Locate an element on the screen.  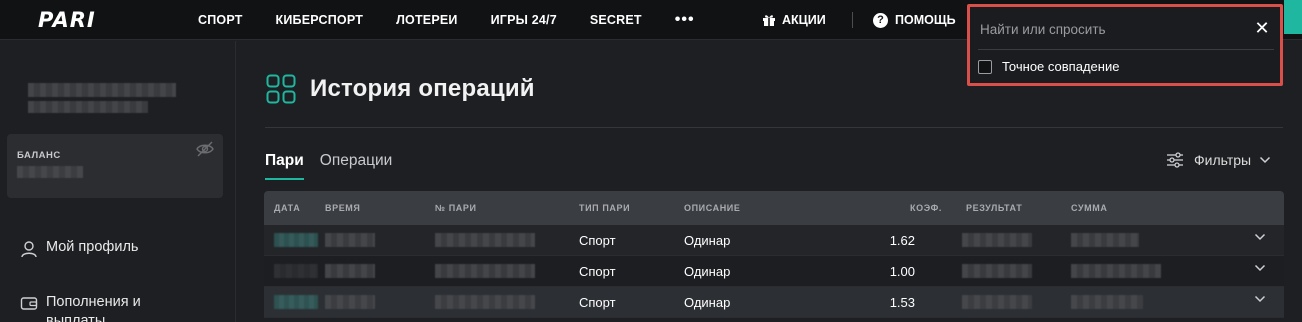
col-bet-type: ТИП ПАРИ is located at coordinates (604, 208).